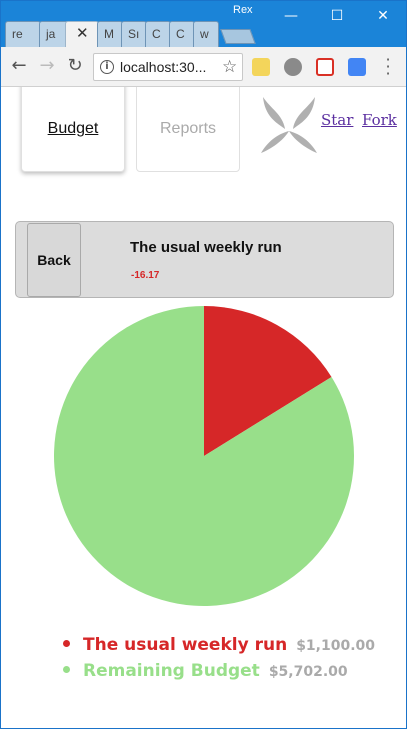 Image resolution: width=407 pixels, height=729 pixels. I want to click on star-link: Star, so click(337, 120).